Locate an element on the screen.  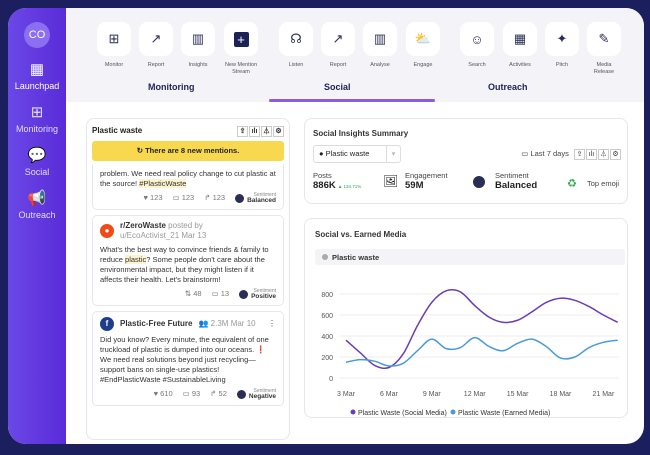
sidebar-label: Social is located at coordinates (37, 172).